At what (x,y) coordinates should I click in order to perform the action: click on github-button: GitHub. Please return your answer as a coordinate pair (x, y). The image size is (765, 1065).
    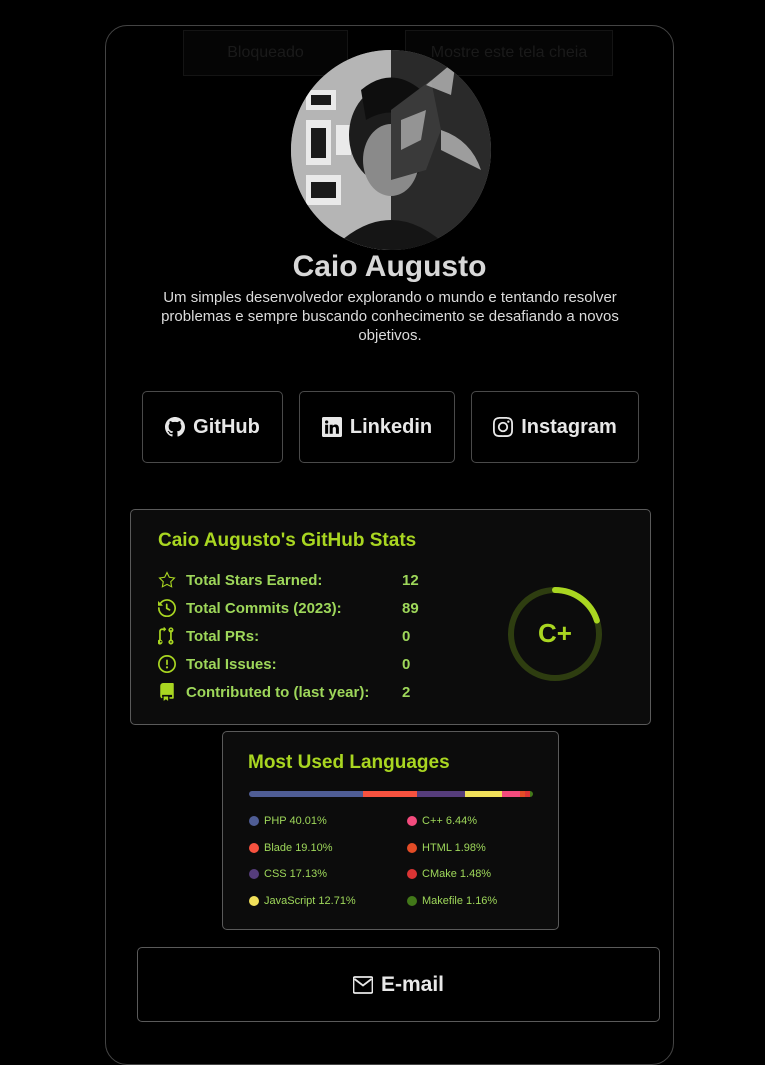
    Looking at the image, I should click on (212, 427).